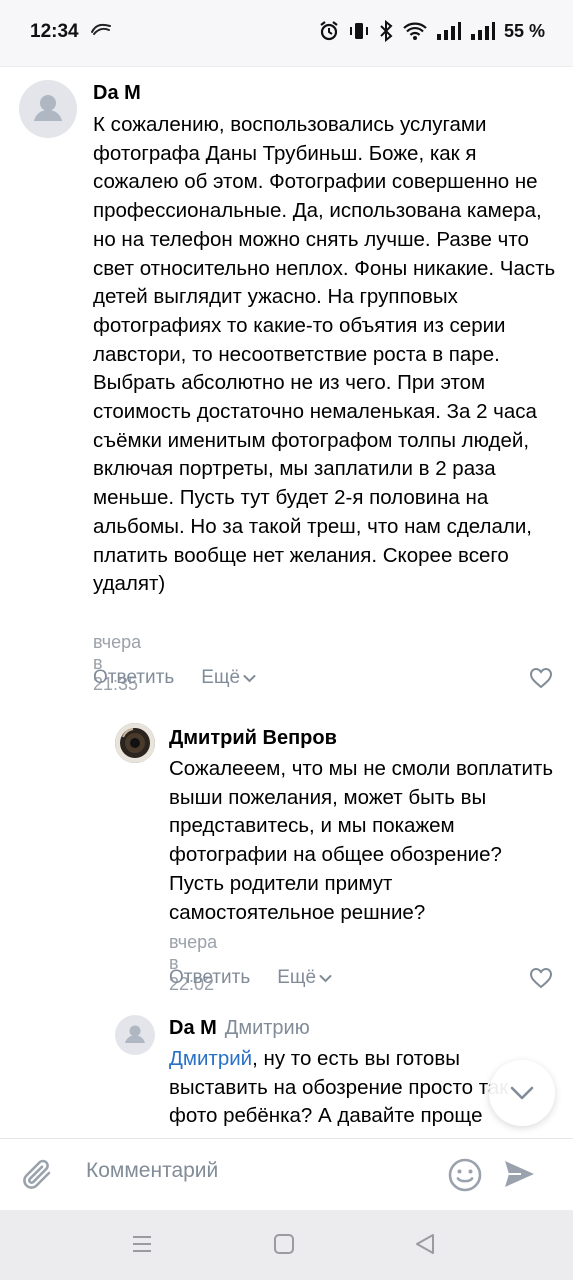 The width and height of the screenshot is (573, 1280). I want to click on scroll-down-button, so click(522, 1093).